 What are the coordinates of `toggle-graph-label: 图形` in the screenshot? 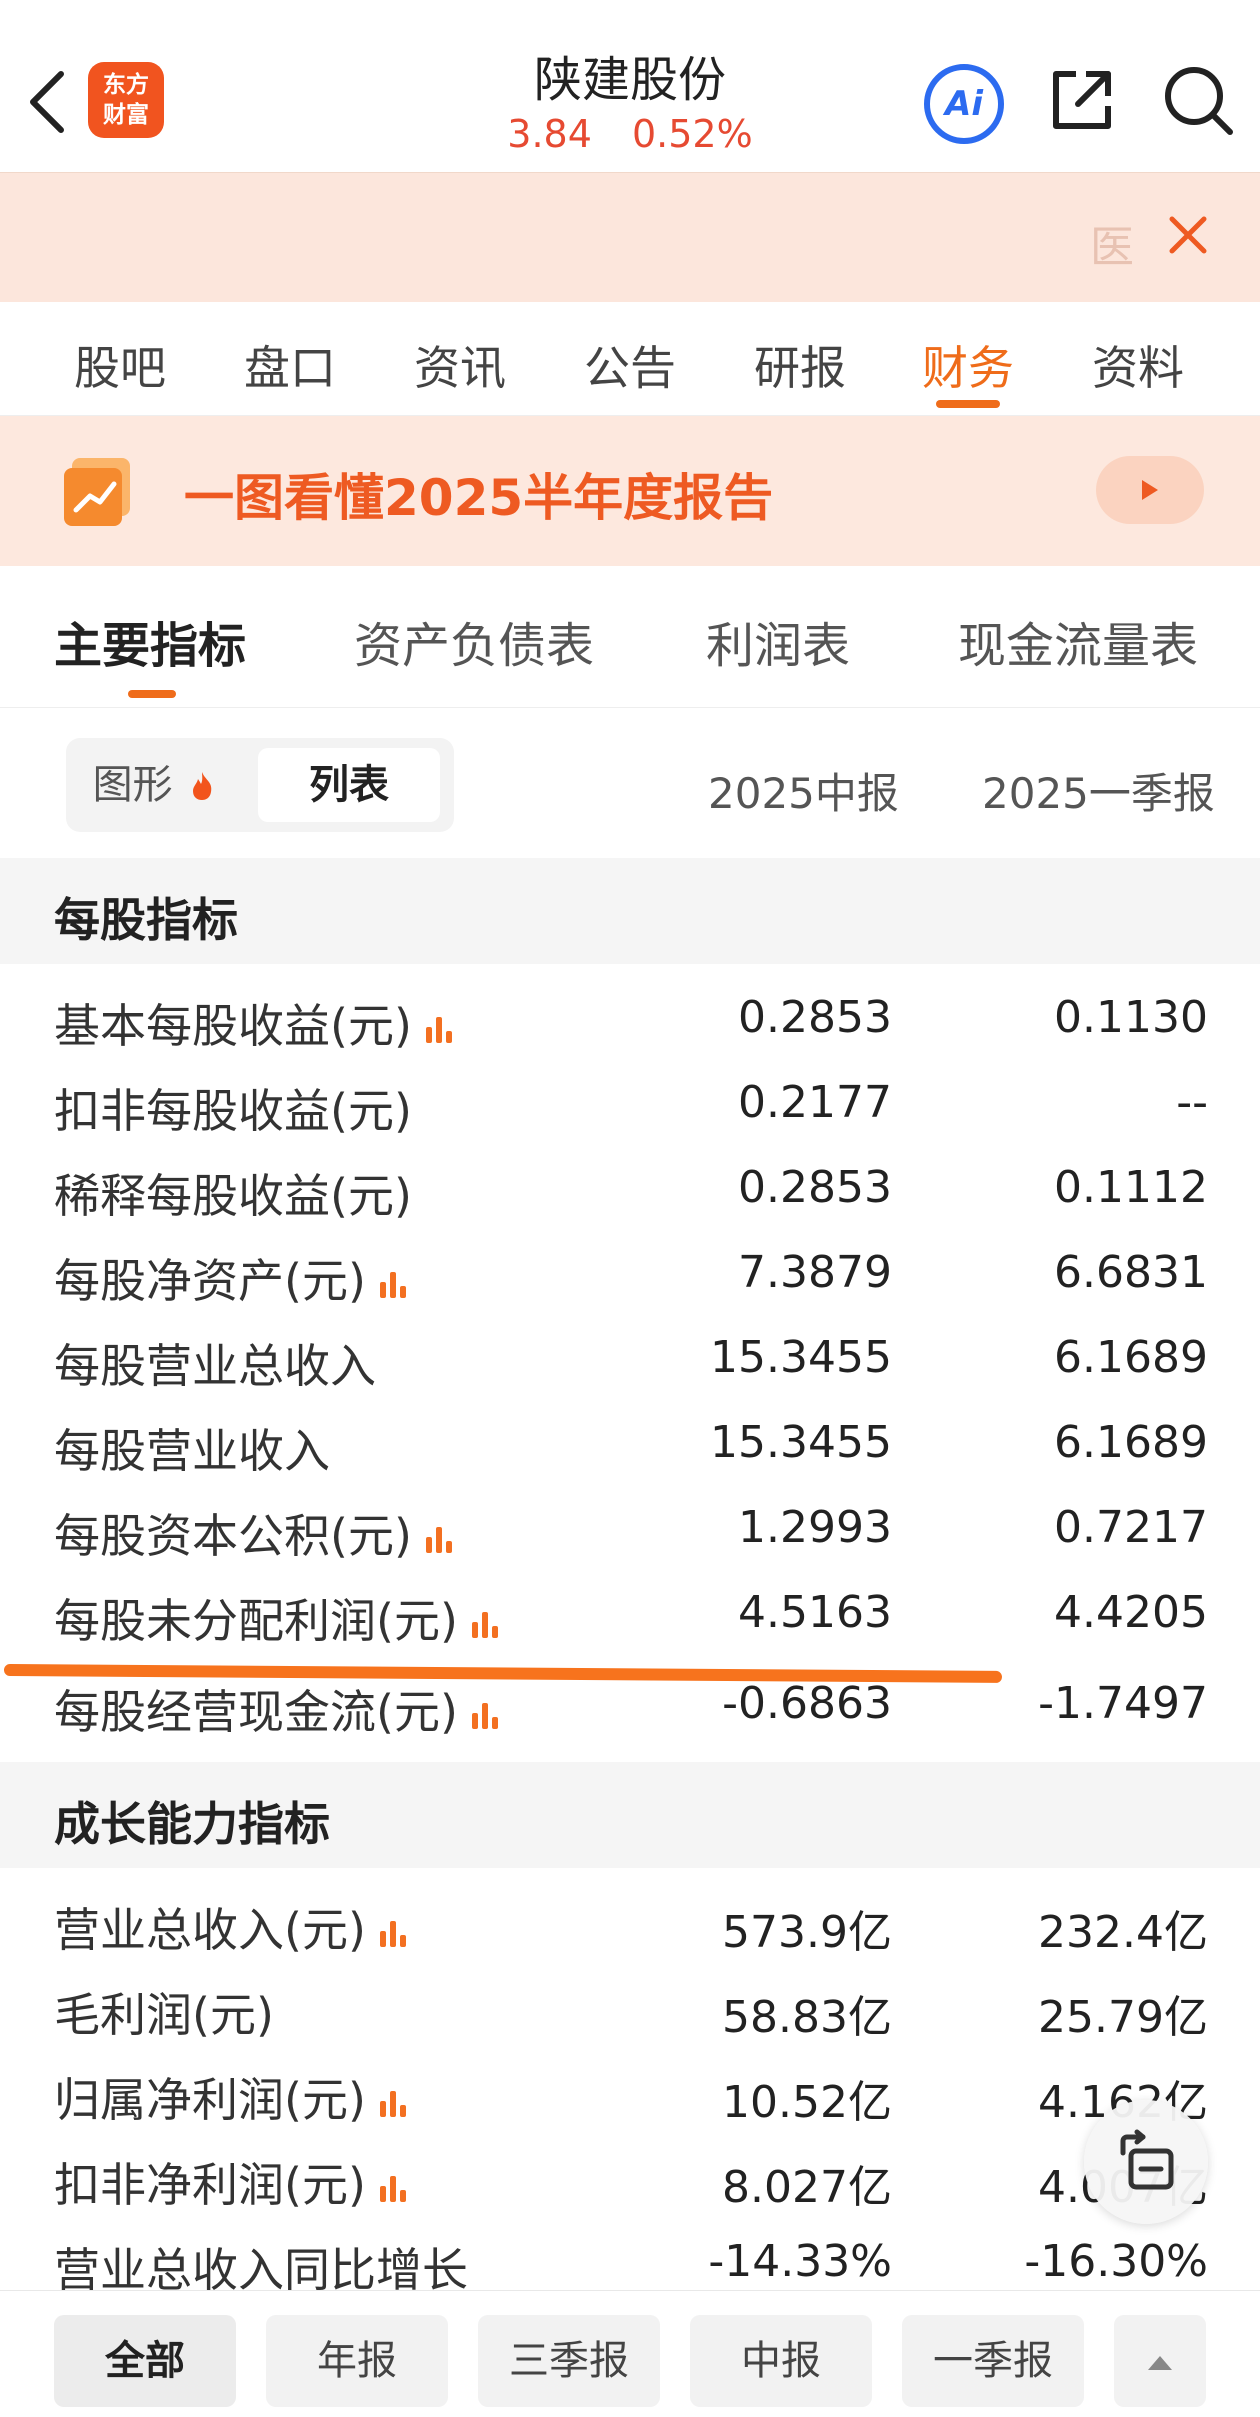 It's located at (132, 785).